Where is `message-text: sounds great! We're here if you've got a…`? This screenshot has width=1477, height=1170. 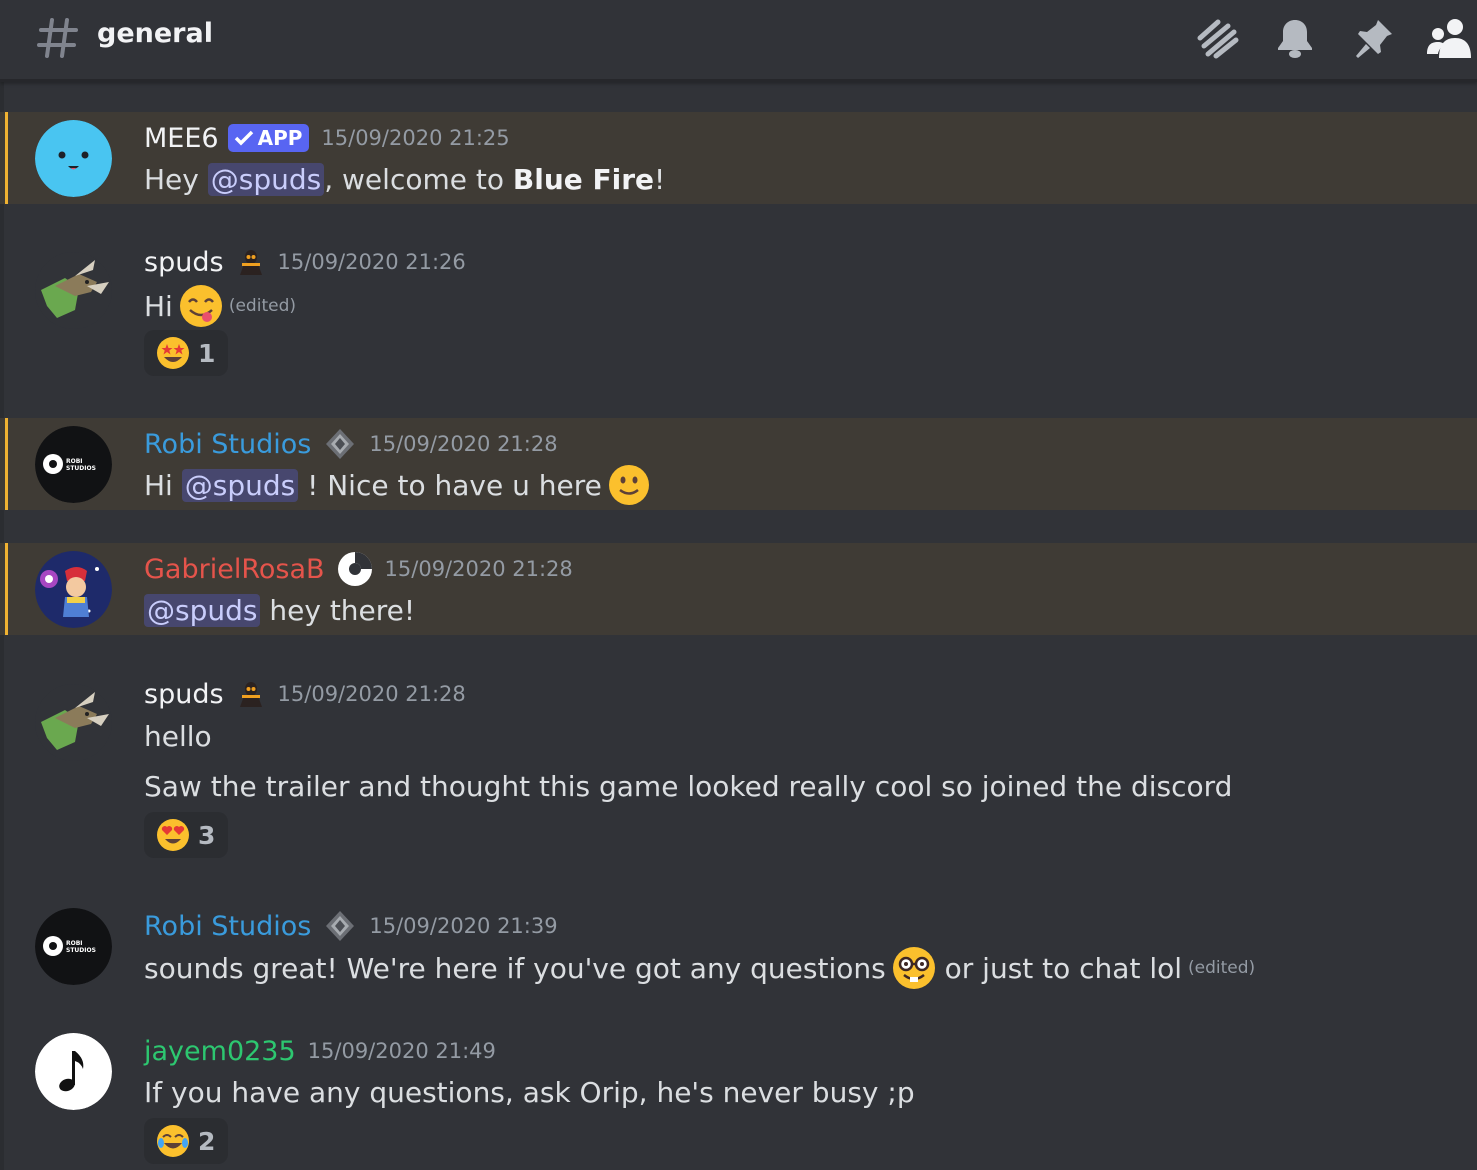 message-text: sounds great! We're here if you've got a… is located at coordinates (515, 968).